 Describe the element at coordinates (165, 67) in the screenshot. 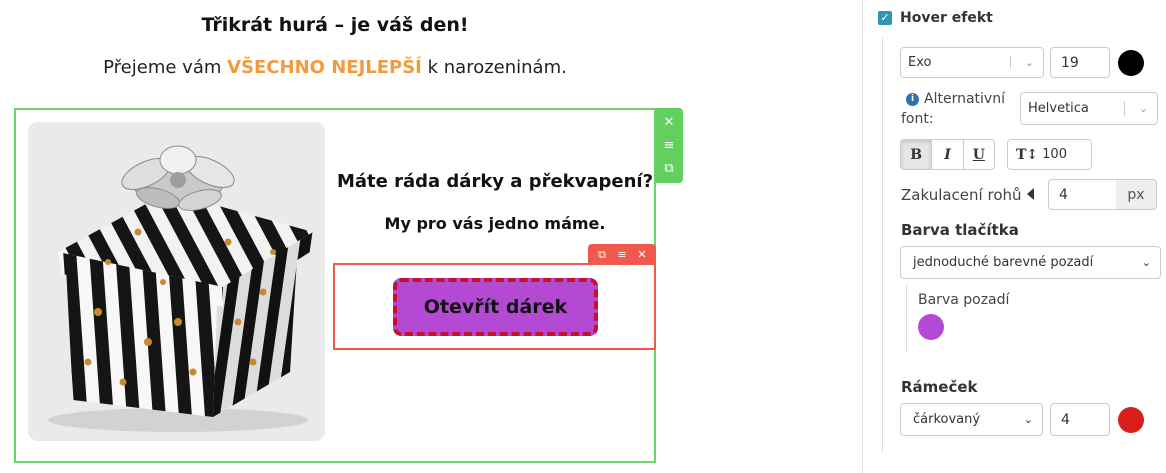

I see `subline-text-start: Přejeme vám` at that location.